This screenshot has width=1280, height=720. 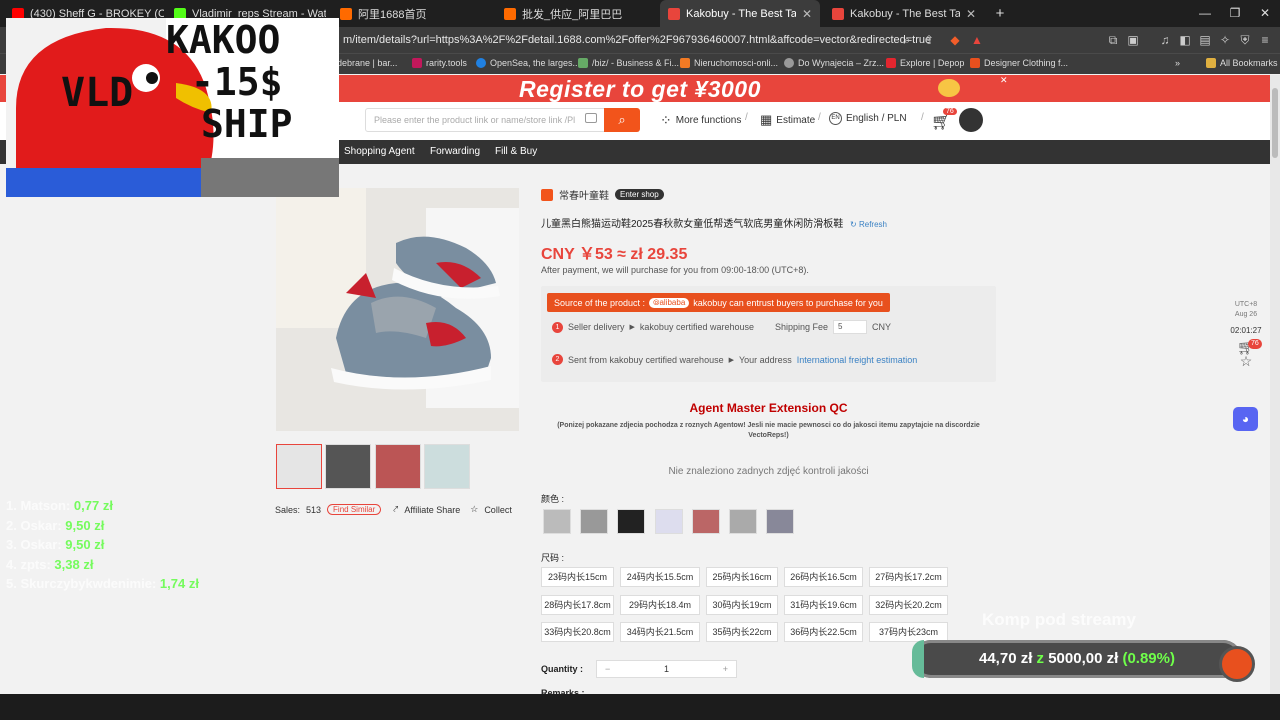 I want to click on quantity-stepper: − 1 +, so click(x=666, y=669).